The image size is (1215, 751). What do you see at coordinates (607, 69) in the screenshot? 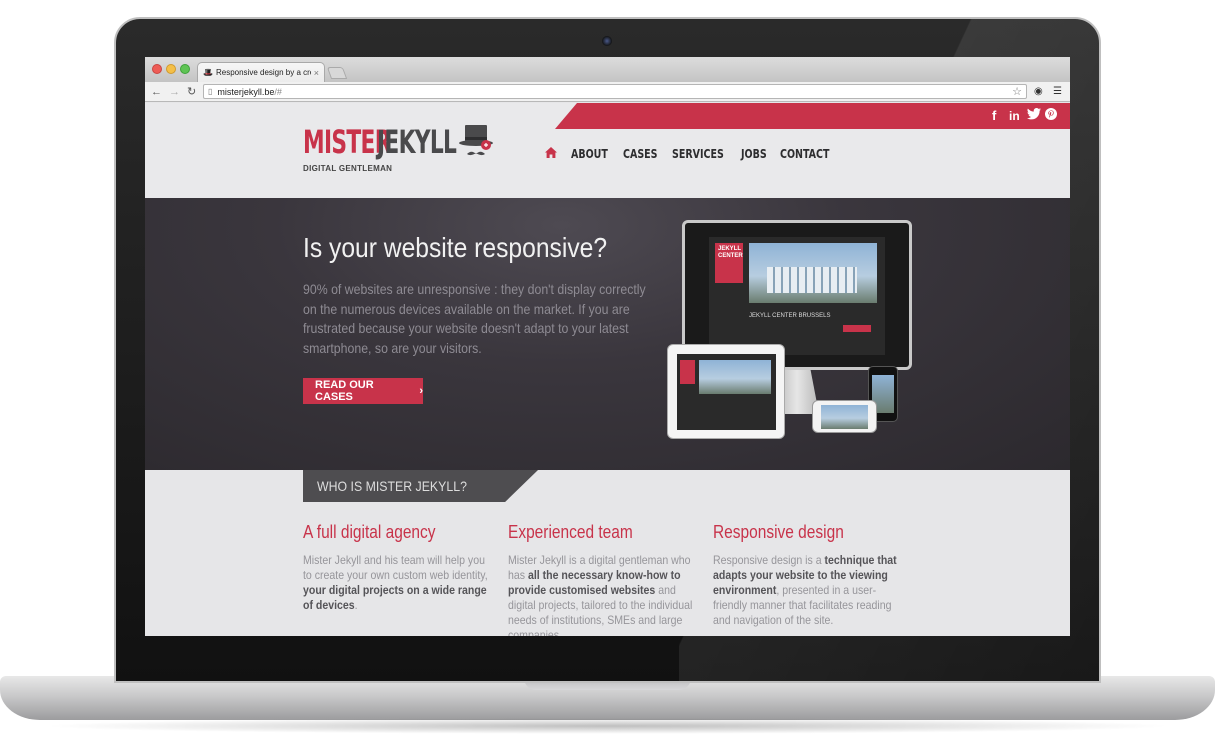
I see `browser-tabbar: 🎩 Responsive design by a crea ×` at bounding box center [607, 69].